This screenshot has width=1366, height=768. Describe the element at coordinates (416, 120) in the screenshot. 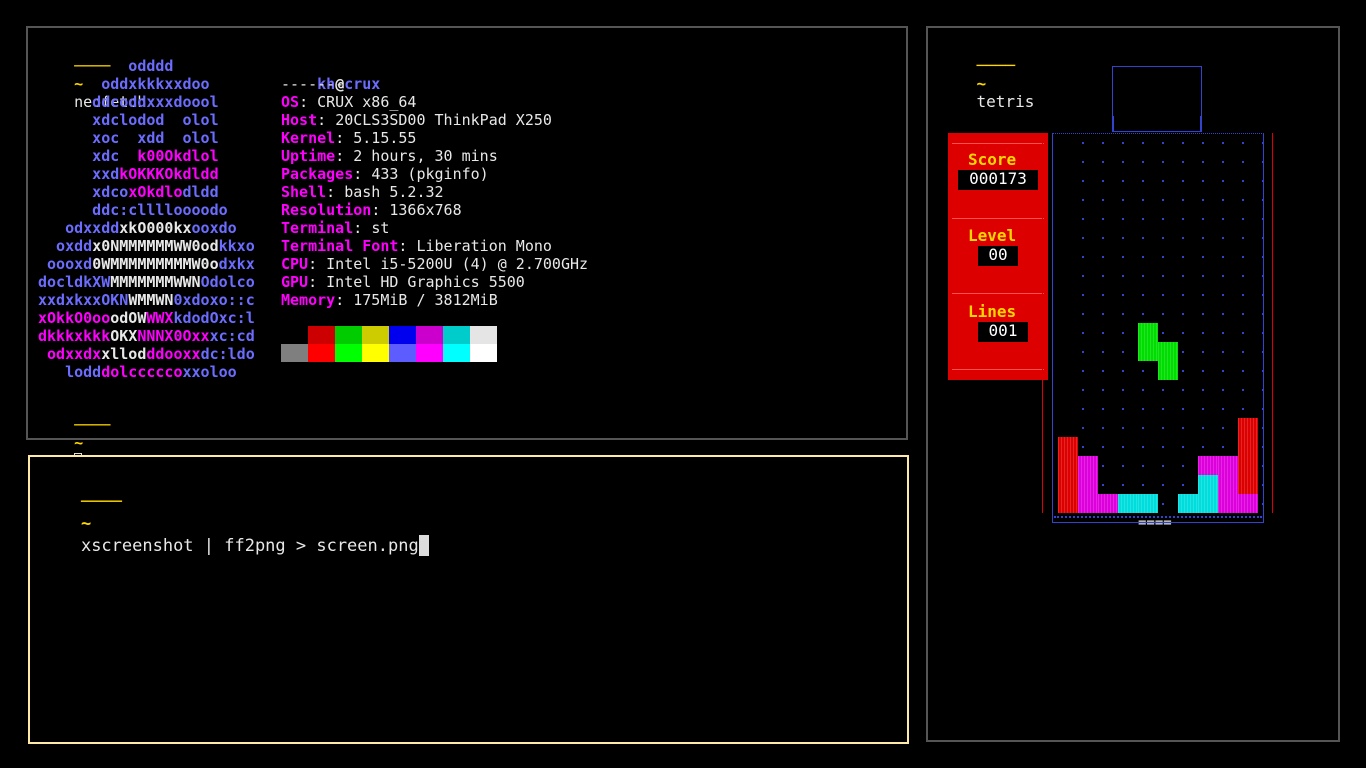

I see `info-row: Host: 20CLS3SD00 ThinkPad X250` at that location.